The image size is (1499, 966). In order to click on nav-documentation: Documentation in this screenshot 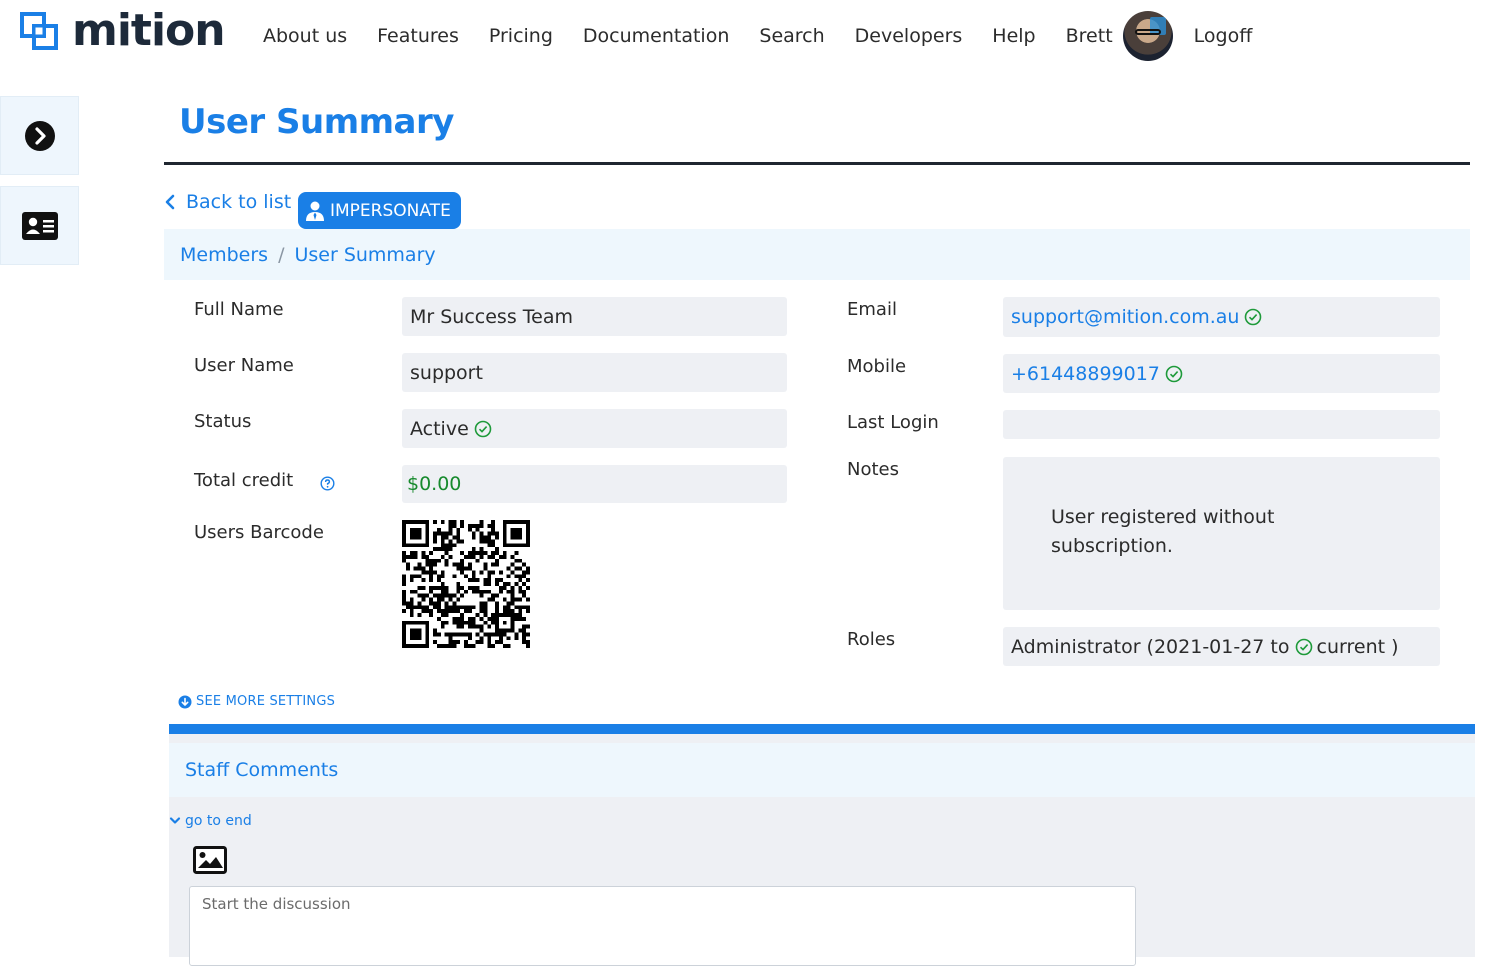, I will do `click(656, 36)`.